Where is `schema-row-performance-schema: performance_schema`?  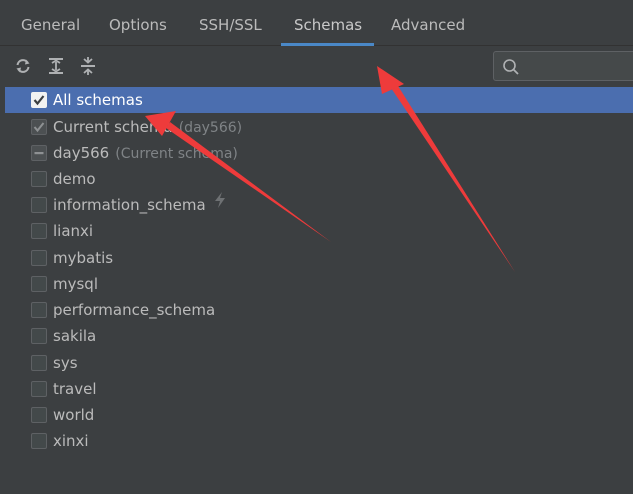 schema-row-performance-schema: performance_schema is located at coordinates (329, 310).